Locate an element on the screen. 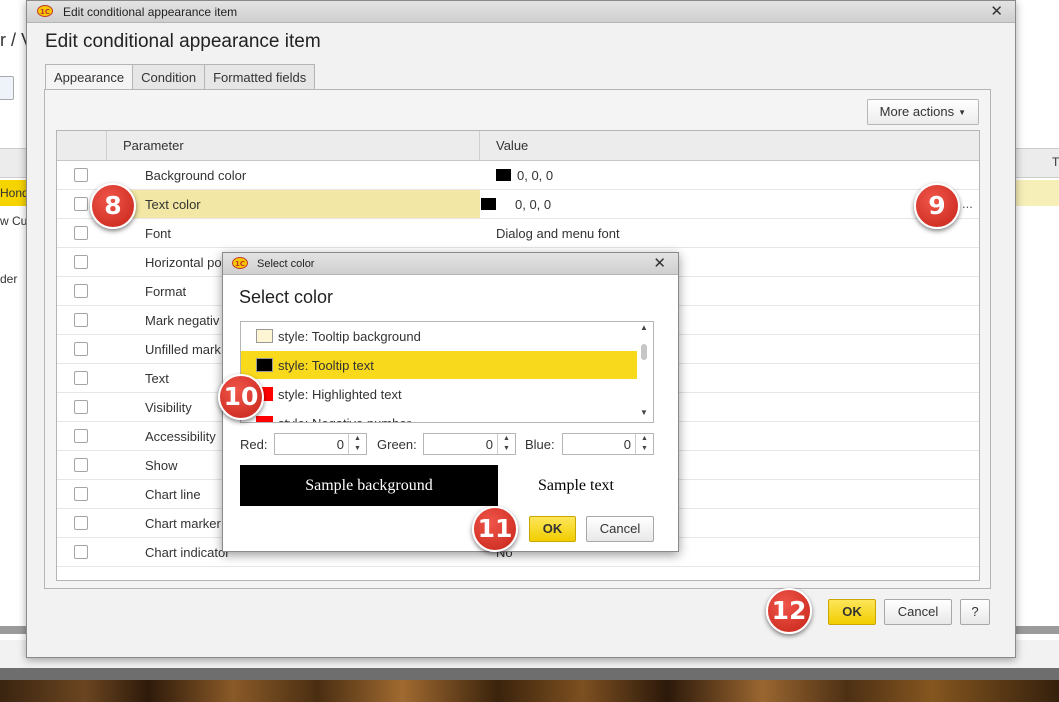  sample-background-preview: Sample background is located at coordinates (369, 485).